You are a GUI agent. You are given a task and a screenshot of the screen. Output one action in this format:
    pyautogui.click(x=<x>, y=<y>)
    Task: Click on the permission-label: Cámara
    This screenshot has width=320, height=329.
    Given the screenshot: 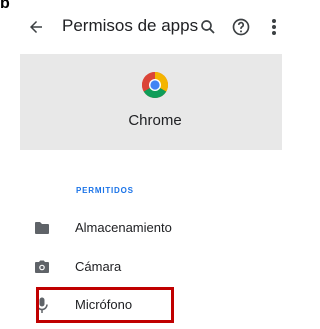 What is the action you would take?
    pyautogui.click(x=98, y=266)
    